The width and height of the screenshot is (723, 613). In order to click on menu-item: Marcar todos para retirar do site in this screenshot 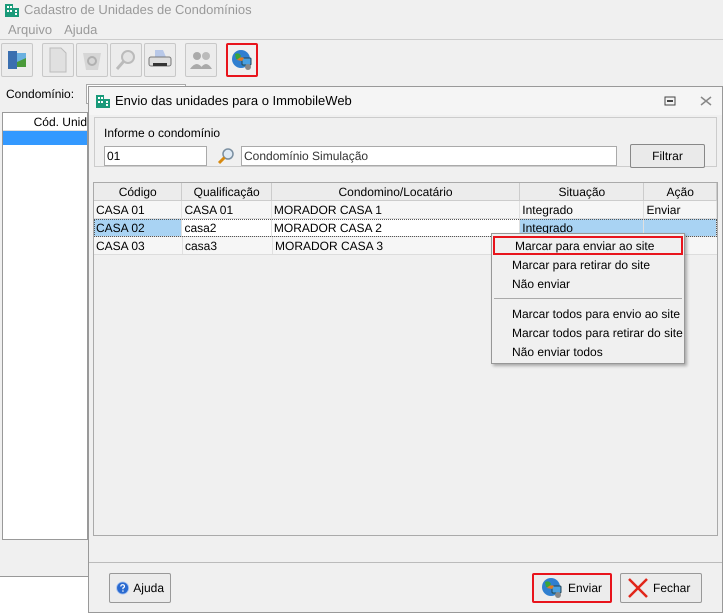, I will do `click(588, 332)`.